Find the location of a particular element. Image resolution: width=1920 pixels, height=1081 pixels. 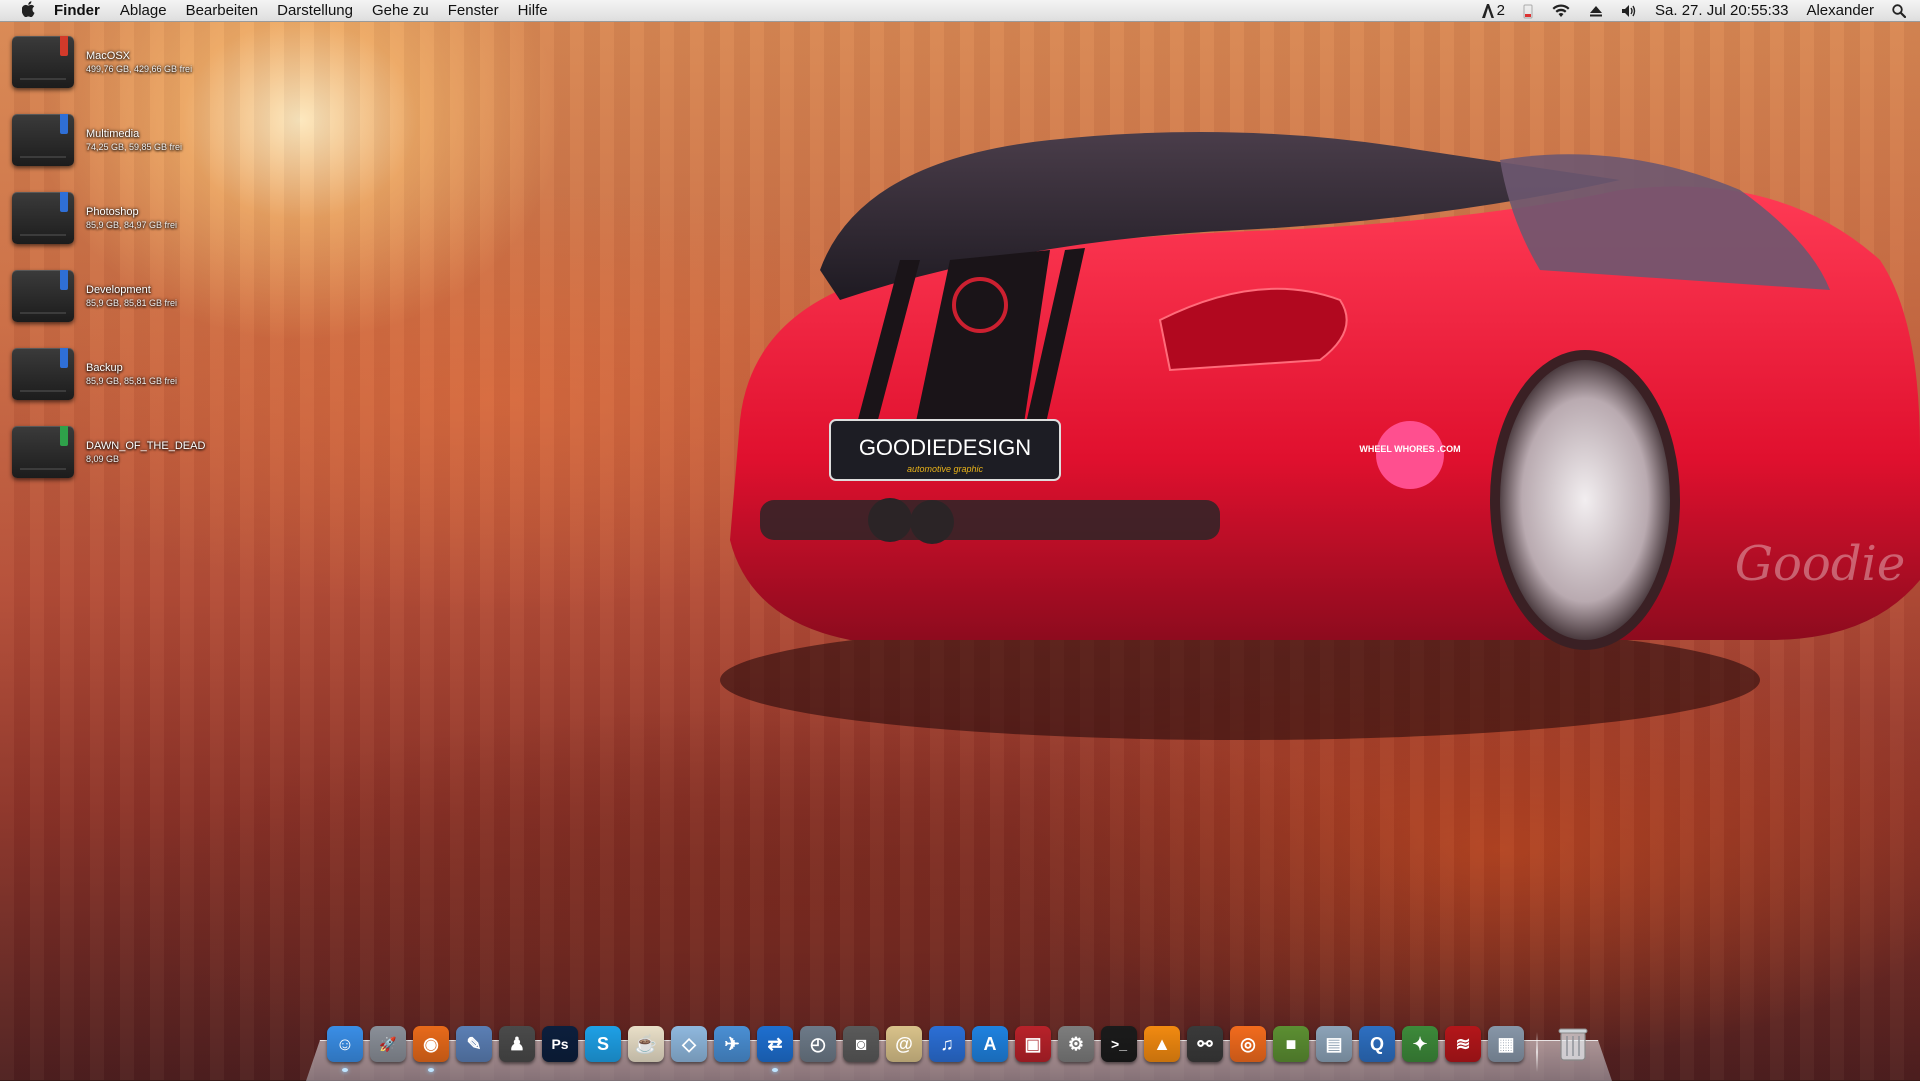

preview-icon: ✎ is located at coordinates (474, 1044).